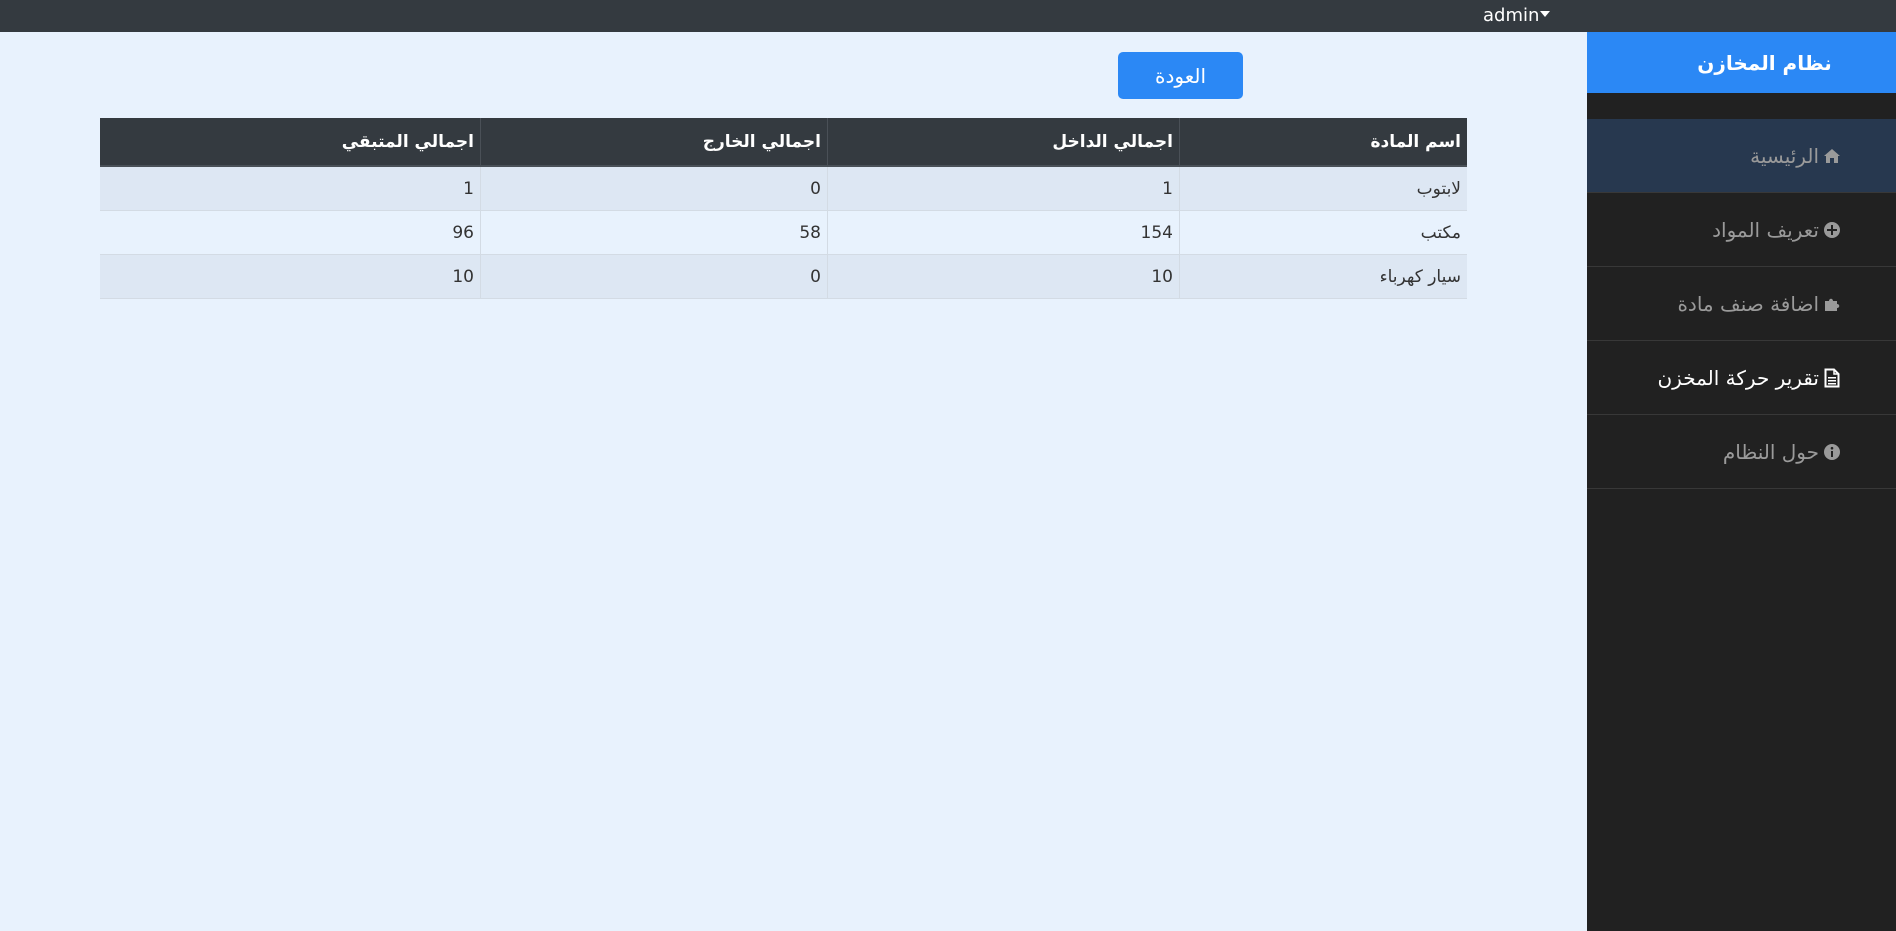  What do you see at coordinates (1003, 232) in the screenshot?
I see `table-cell: 154` at bounding box center [1003, 232].